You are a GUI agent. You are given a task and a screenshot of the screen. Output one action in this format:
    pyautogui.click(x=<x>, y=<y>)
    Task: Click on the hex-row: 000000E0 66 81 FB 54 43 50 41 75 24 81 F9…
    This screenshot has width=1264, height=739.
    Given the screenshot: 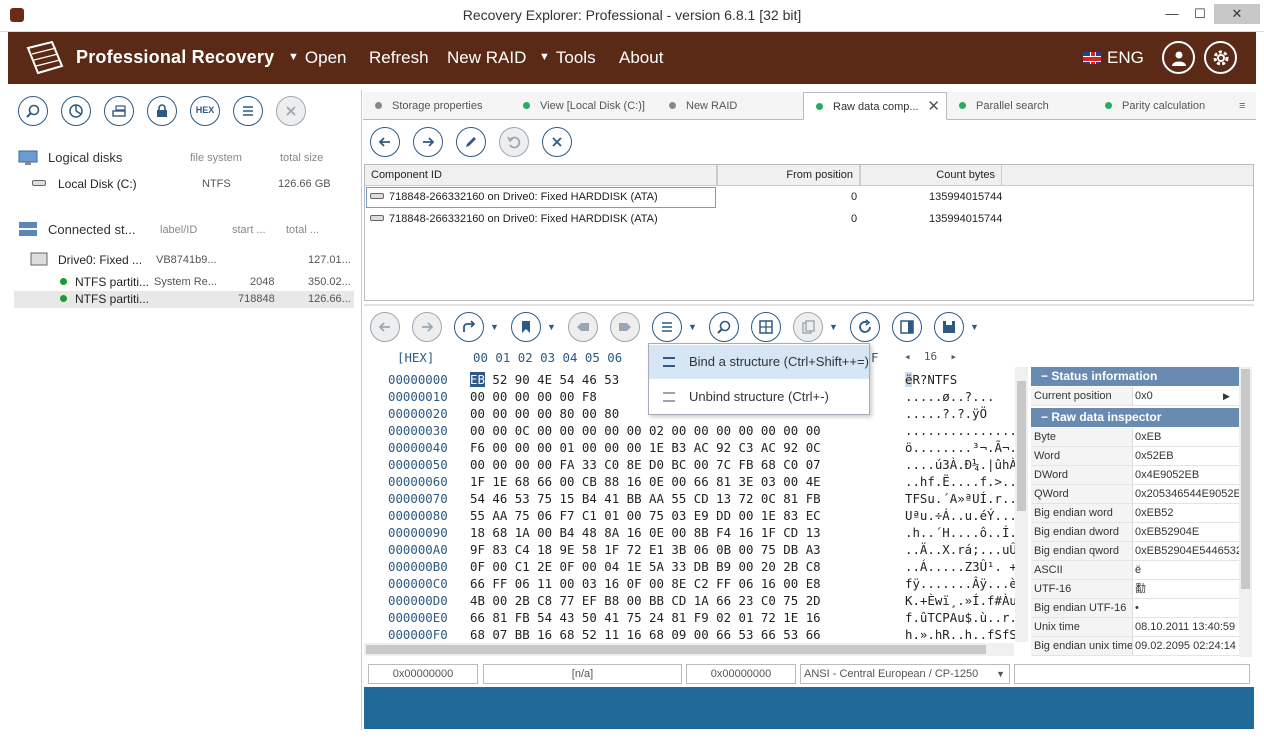 What is the action you would take?
    pyautogui.click(x=694, y=618)
    